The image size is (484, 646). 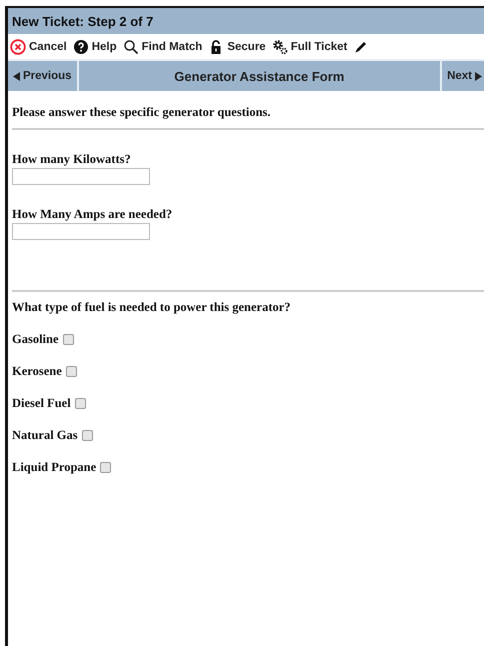 What do you see at coordinates (142, 112) in the screenshot?
I see `intro-text: Please answer these specific generator questions.` at bounding box center [142, 112].